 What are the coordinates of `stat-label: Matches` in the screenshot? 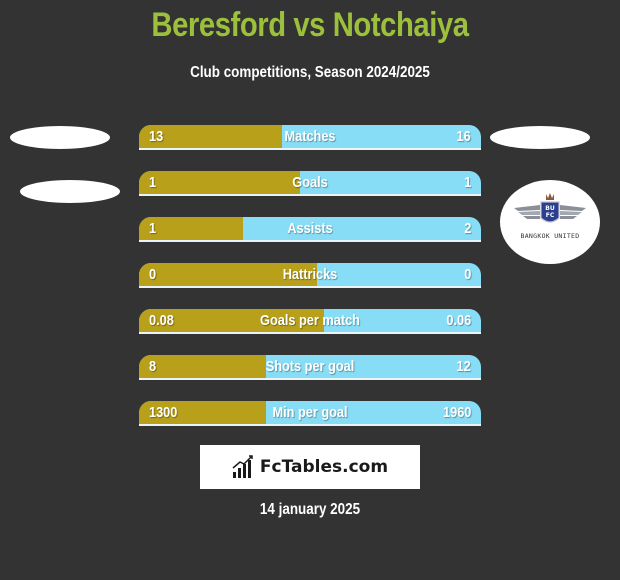 It's located at (310, 136).